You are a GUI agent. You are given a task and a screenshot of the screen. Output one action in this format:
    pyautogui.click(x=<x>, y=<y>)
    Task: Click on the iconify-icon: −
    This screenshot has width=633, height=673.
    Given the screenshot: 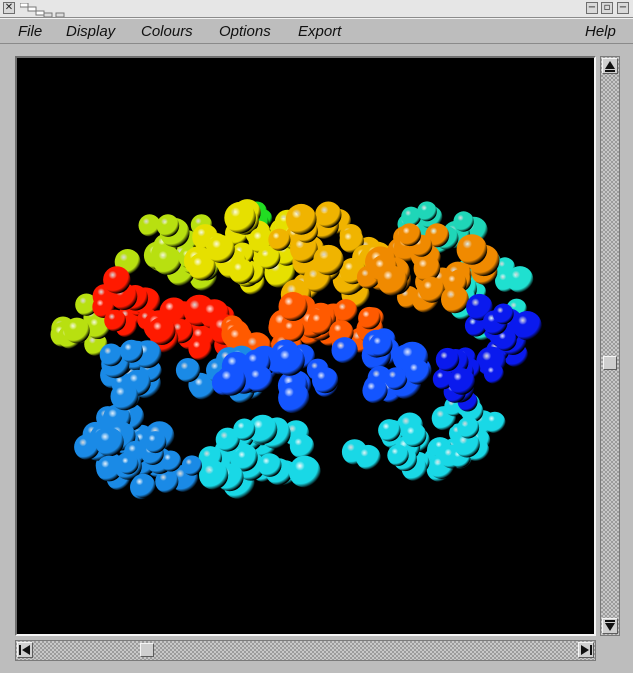 What is the action you would take?
    pyautogui.click(x=623, y=7)
    